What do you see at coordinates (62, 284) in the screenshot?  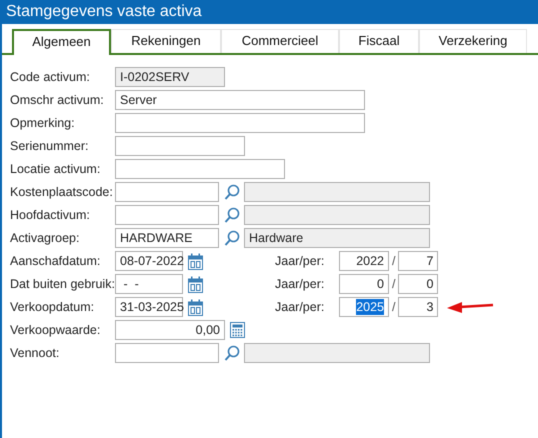 I see `field-label: Dat buiten gebruik:` at bounding box center [62, 284].